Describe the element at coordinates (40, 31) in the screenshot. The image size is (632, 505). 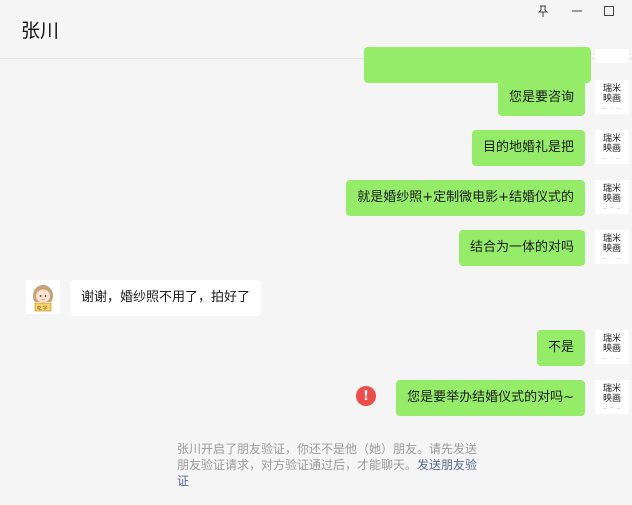
I see `chat-title: 张川` at that location.